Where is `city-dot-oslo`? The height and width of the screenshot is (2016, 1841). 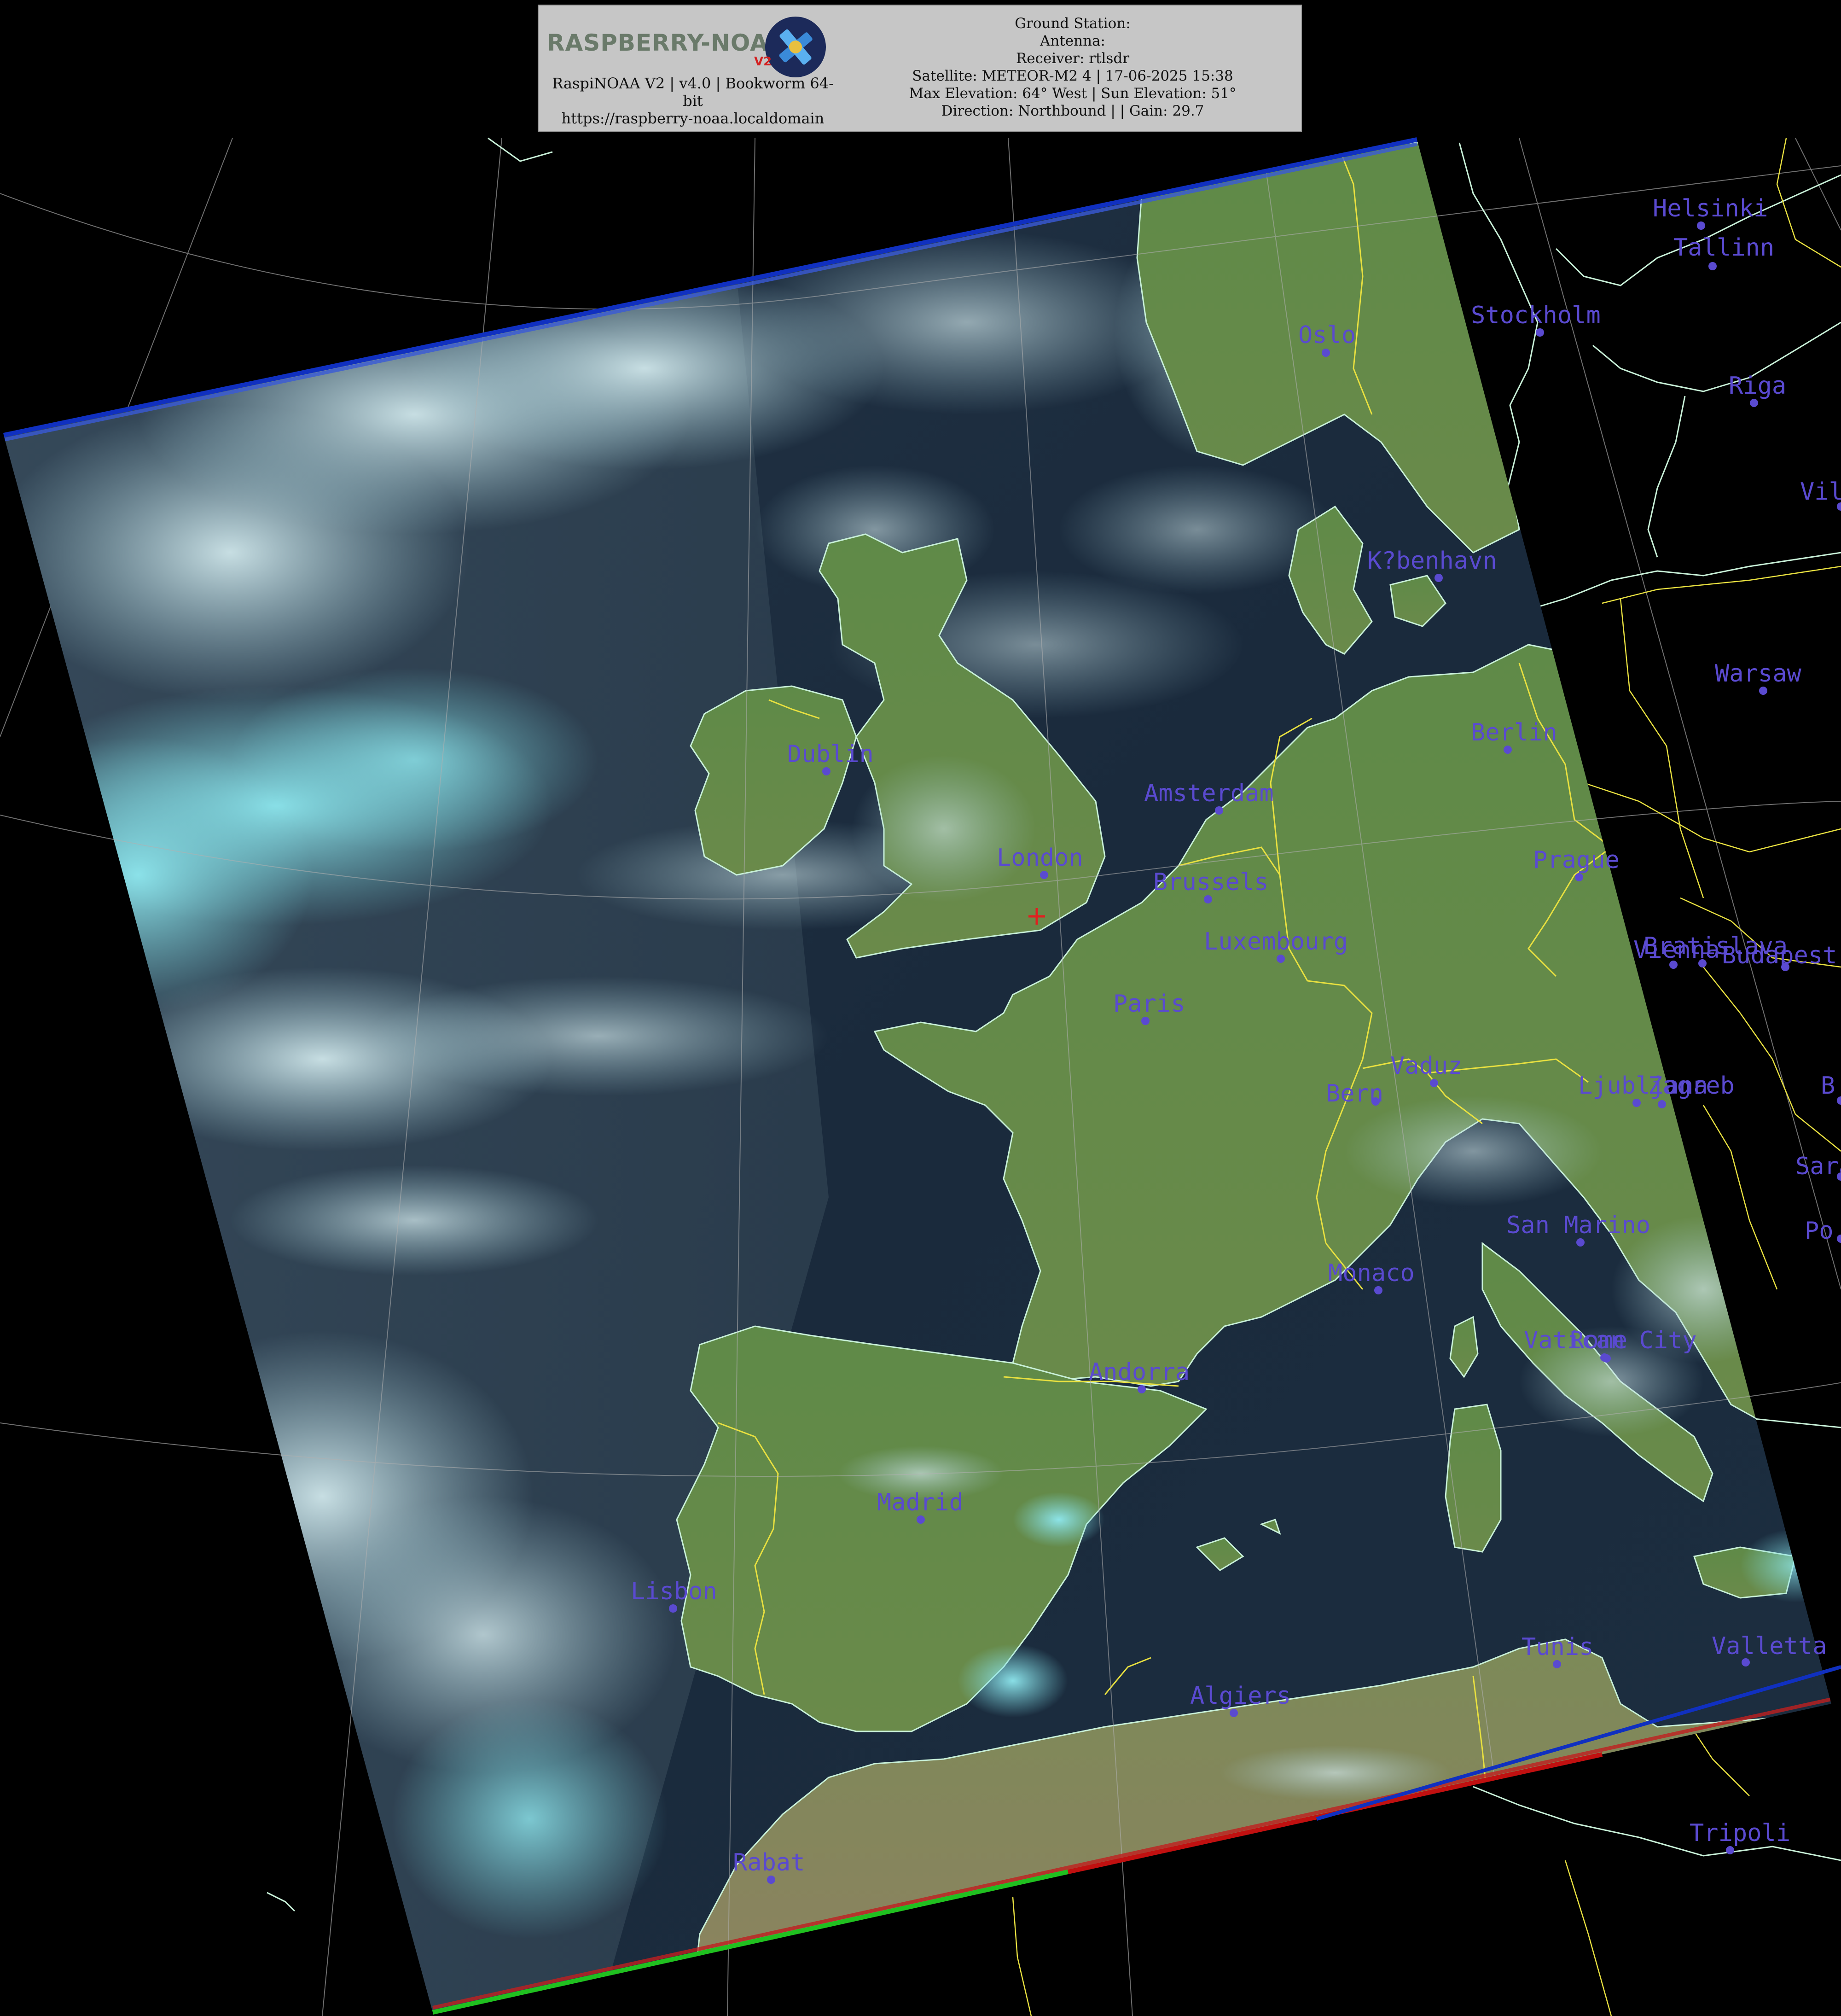
city-dot-oslo is located at coordinates (1326, 353).